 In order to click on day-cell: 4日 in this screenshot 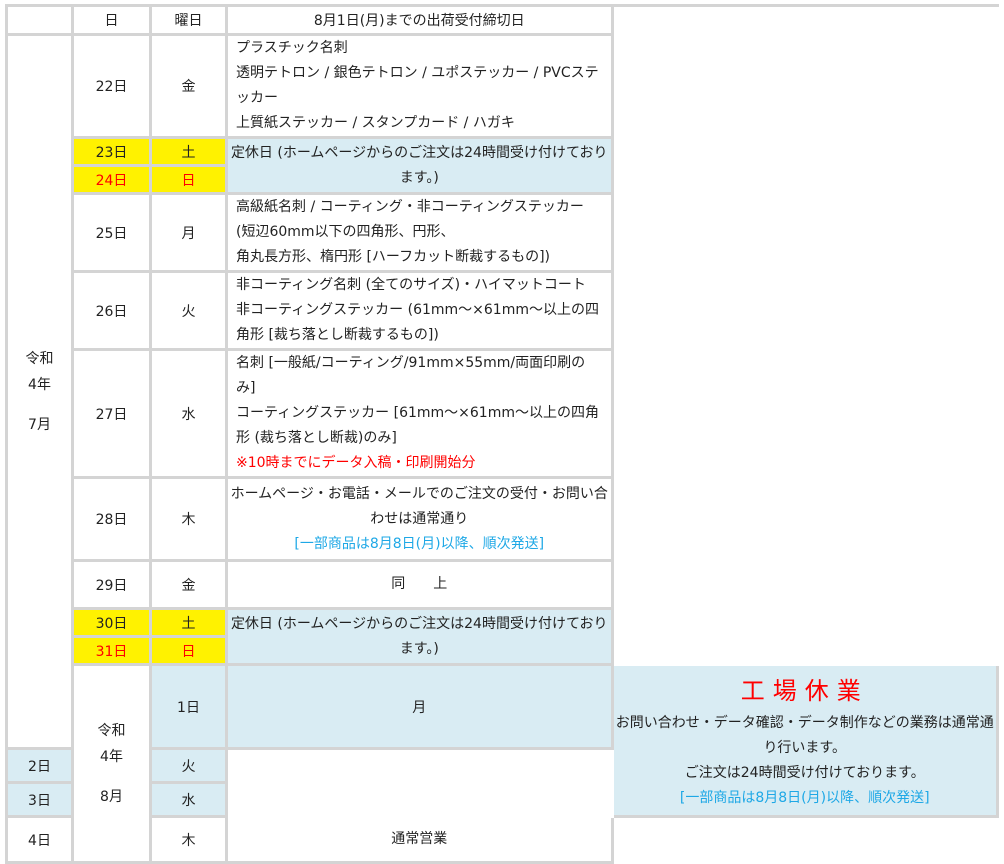, I will do `click(41, 841)`.